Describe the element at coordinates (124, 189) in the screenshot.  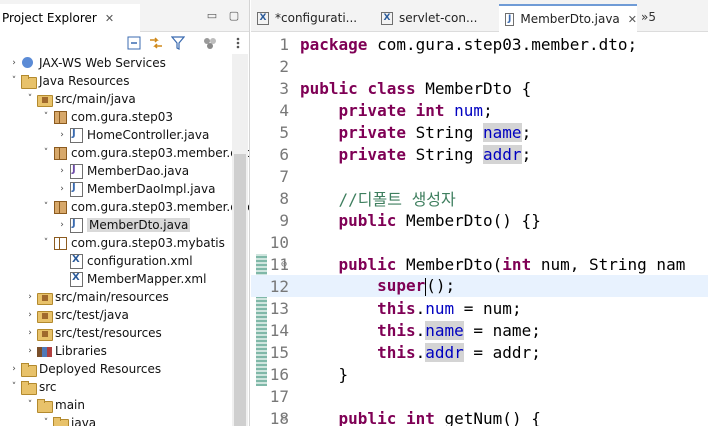
I see `tree-item: › MemberDaoImpl.java` at that location.